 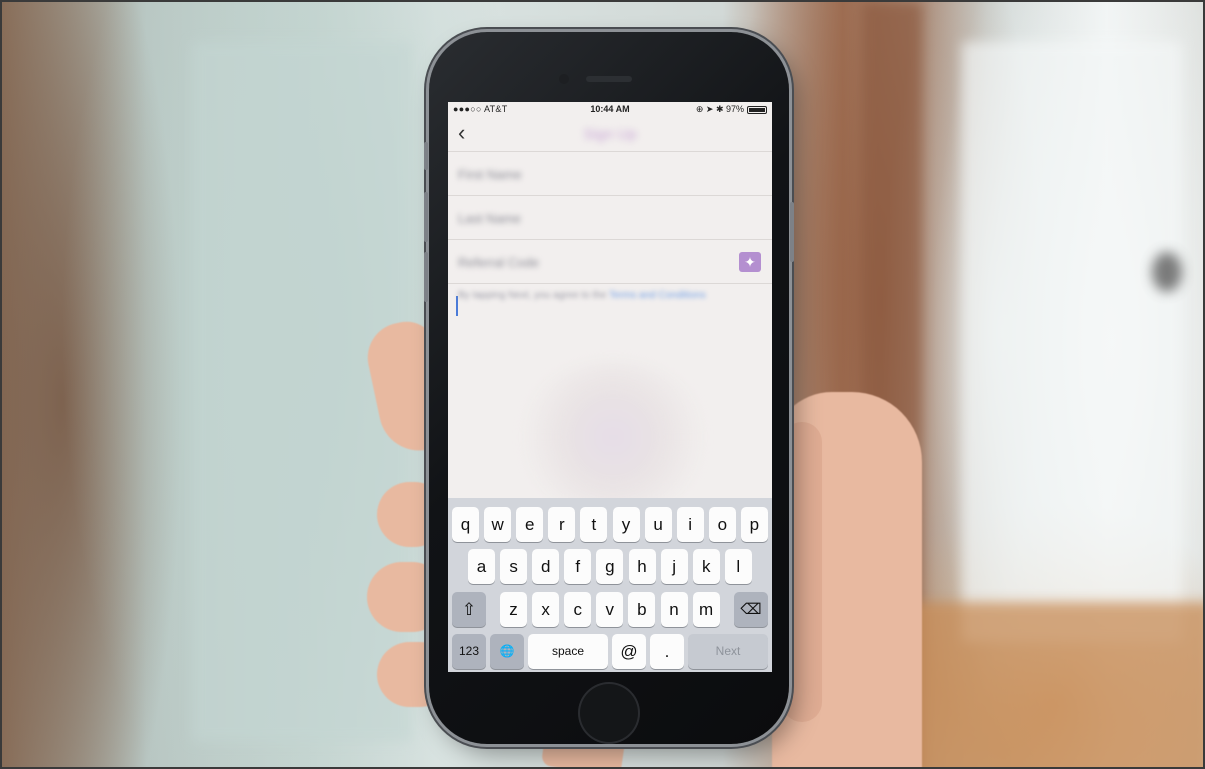 I want to click on key-m: m, so click(x=706, y=609).